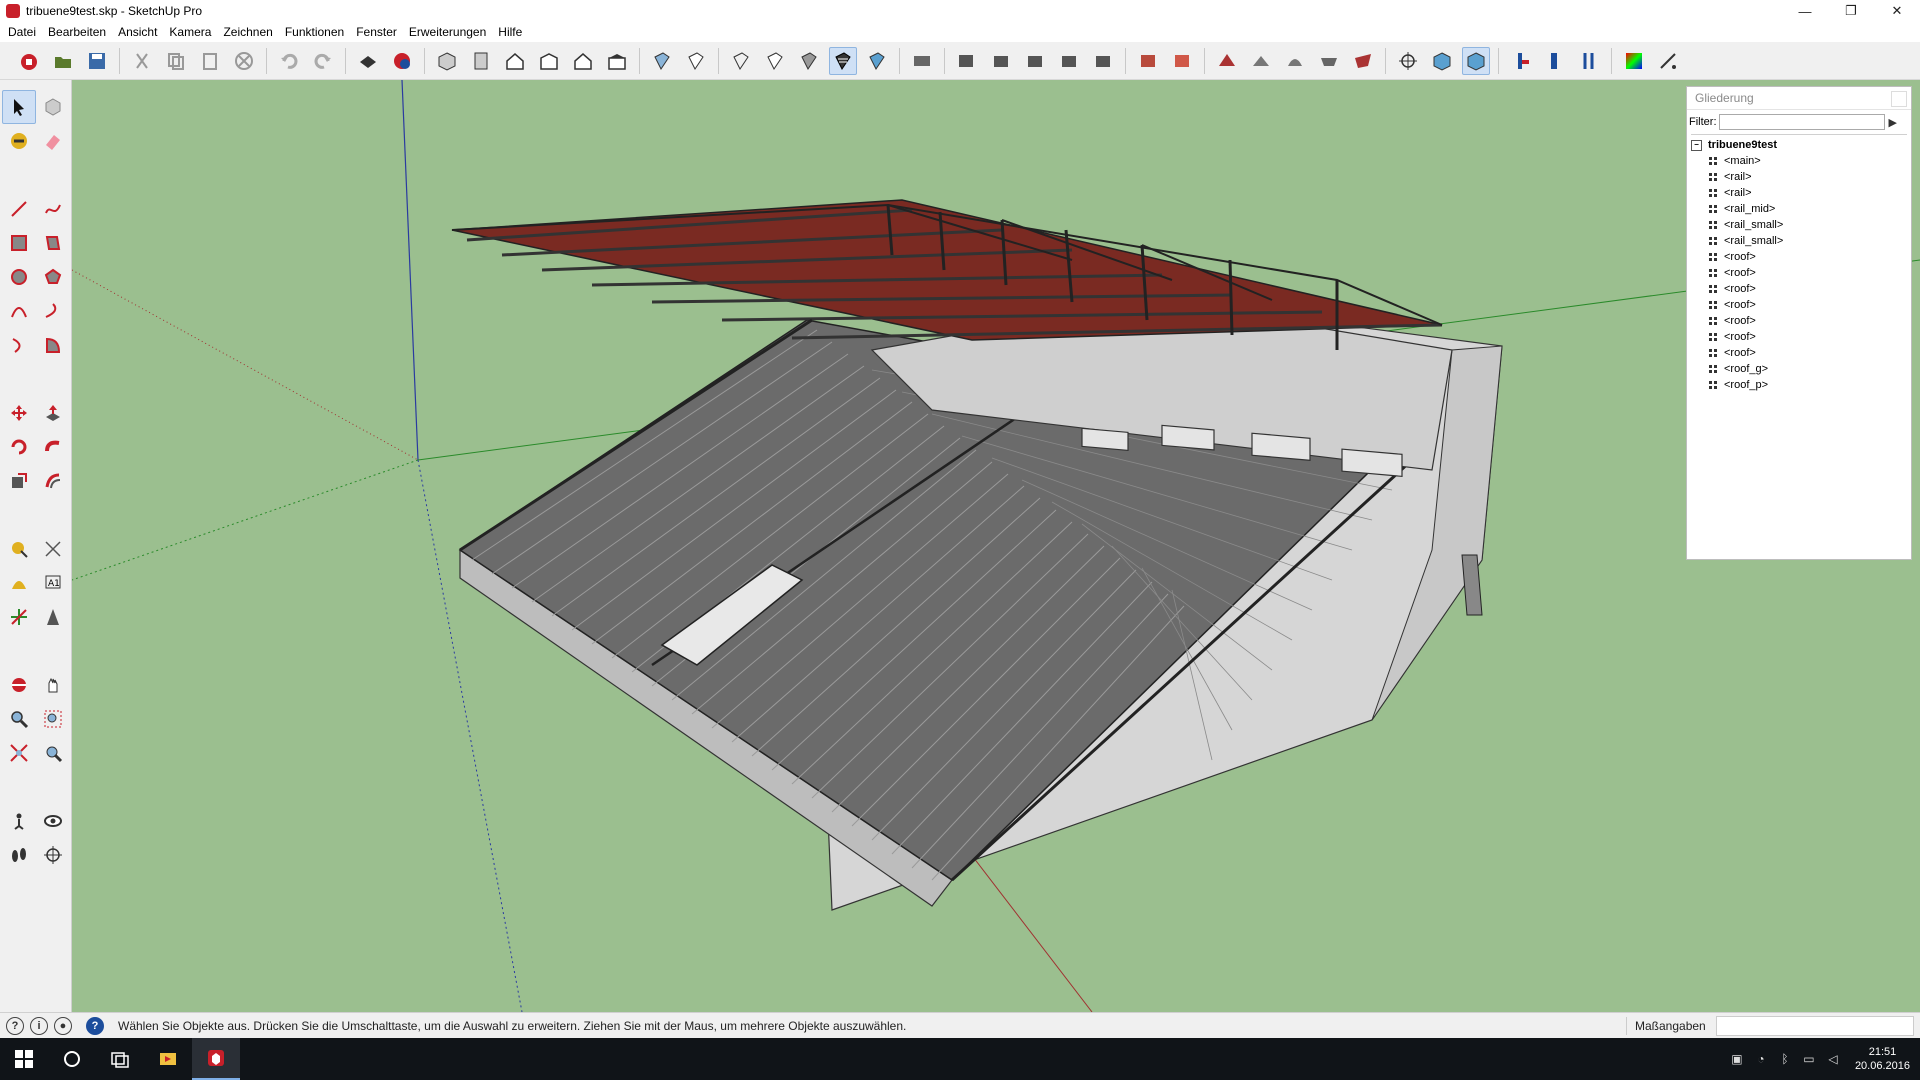  Describe the element at coordinates (24, 32) in the screenshot. I see `menu-datei: Datei` at that location.